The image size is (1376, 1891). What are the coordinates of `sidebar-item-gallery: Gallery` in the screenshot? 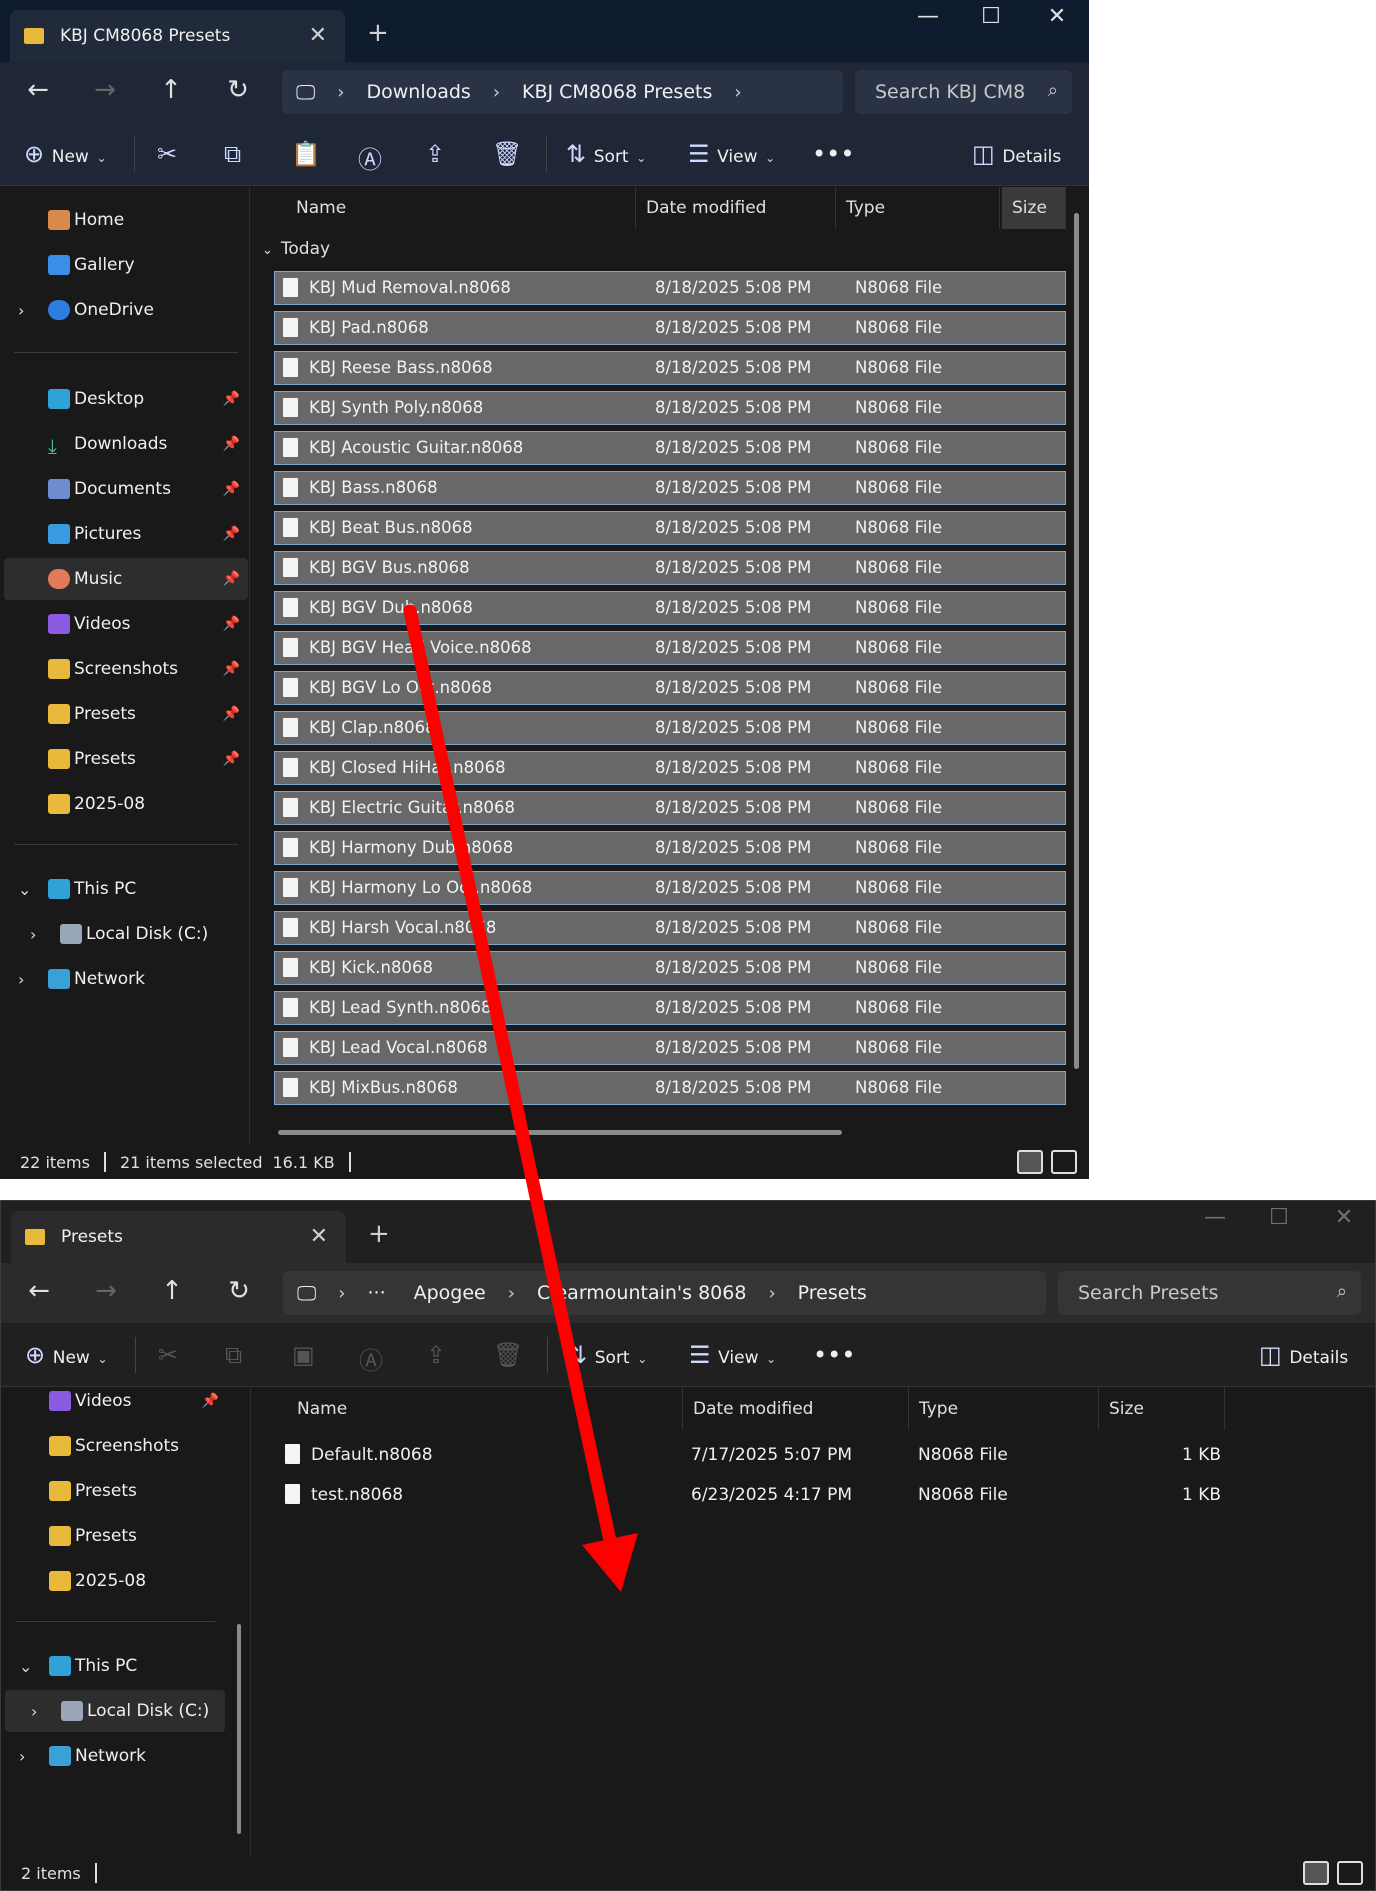 It's located at (126, 265).